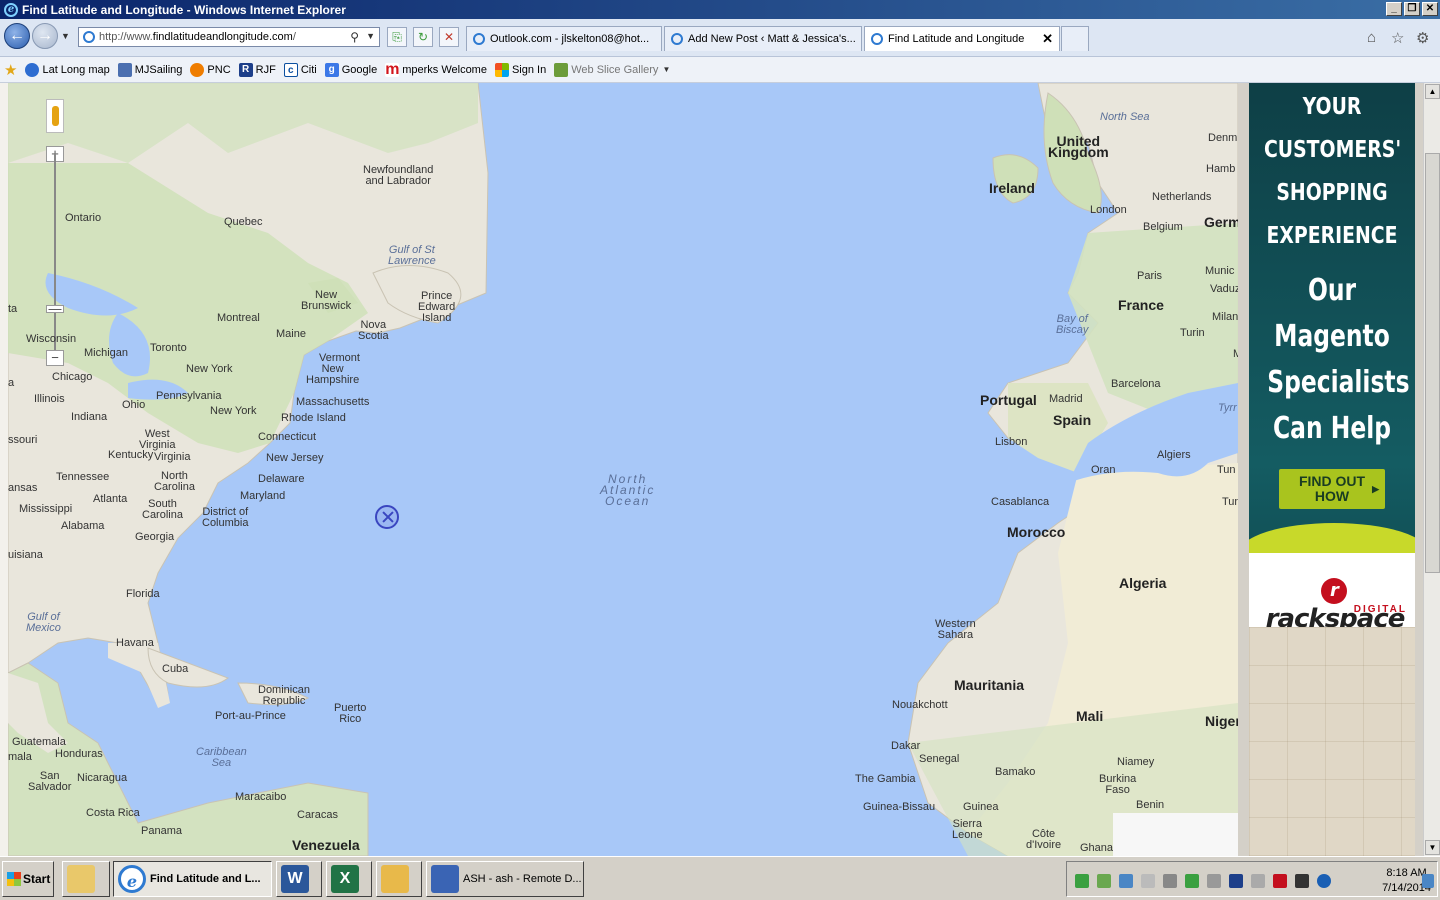 Image resolution: width=1440 pixels, height=900 pixels. Describe the element at coordinates (1332, 236) in the screenshot. I see `ad-headline-line: EXPERIENCE` at that location.